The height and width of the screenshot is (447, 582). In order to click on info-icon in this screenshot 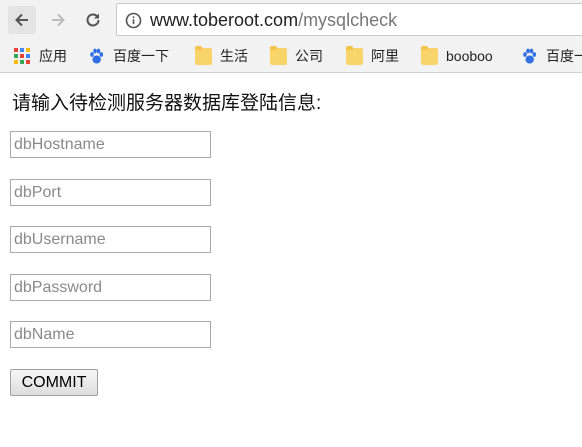, I will do `click(133, 20)`.